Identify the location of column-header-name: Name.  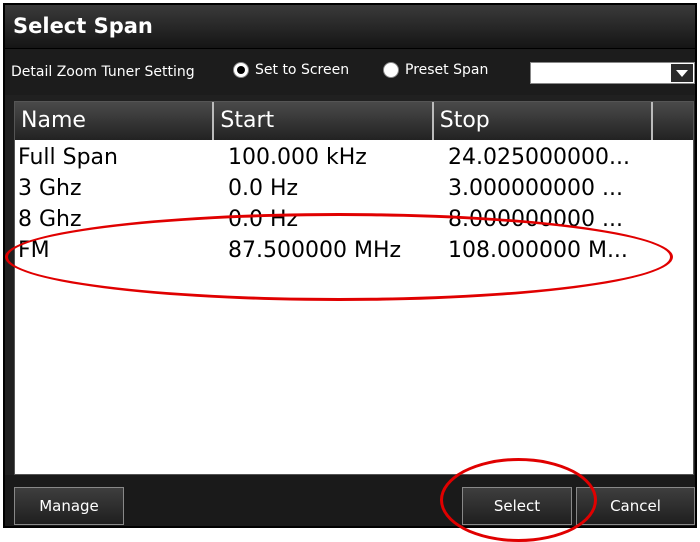
(115, 121).